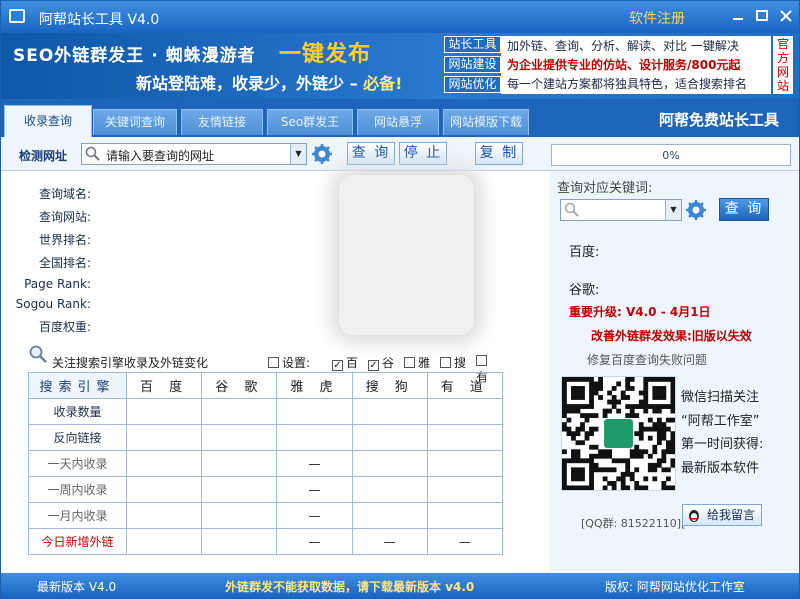 This screenshot has width=800, height=599. I want to click on table-row: 今日新增外链 — — —, so click(266, 541).